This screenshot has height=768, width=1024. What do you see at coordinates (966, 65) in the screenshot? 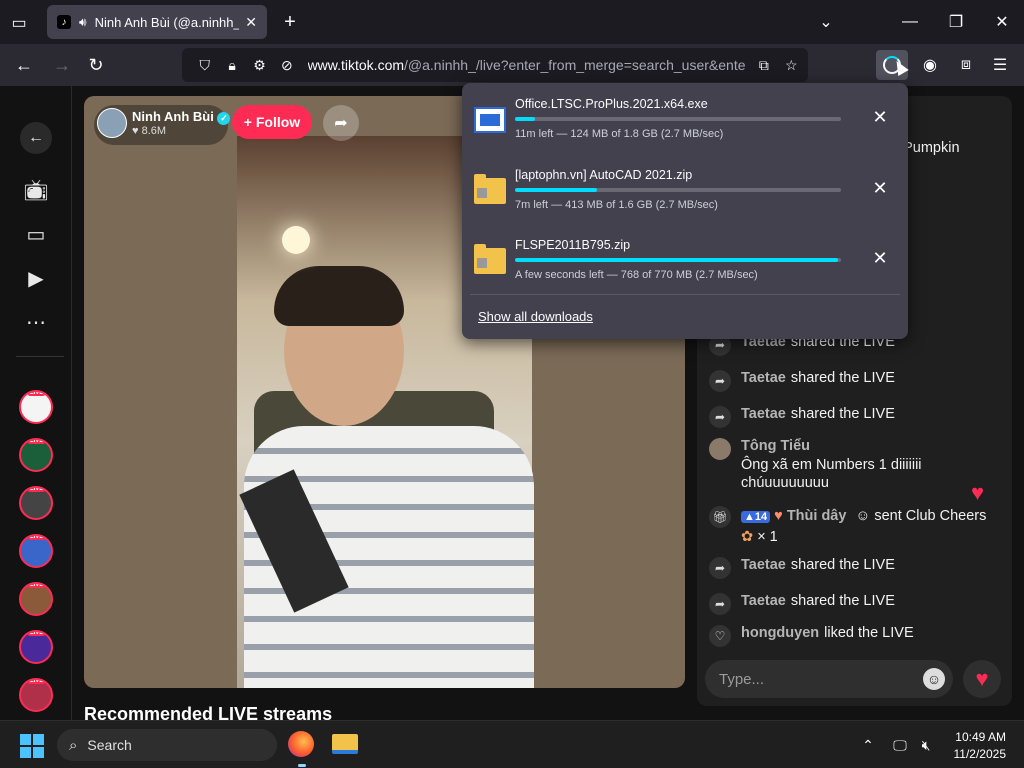
I see `extensions-icon: ⧈` at bounding box center [966, 65].